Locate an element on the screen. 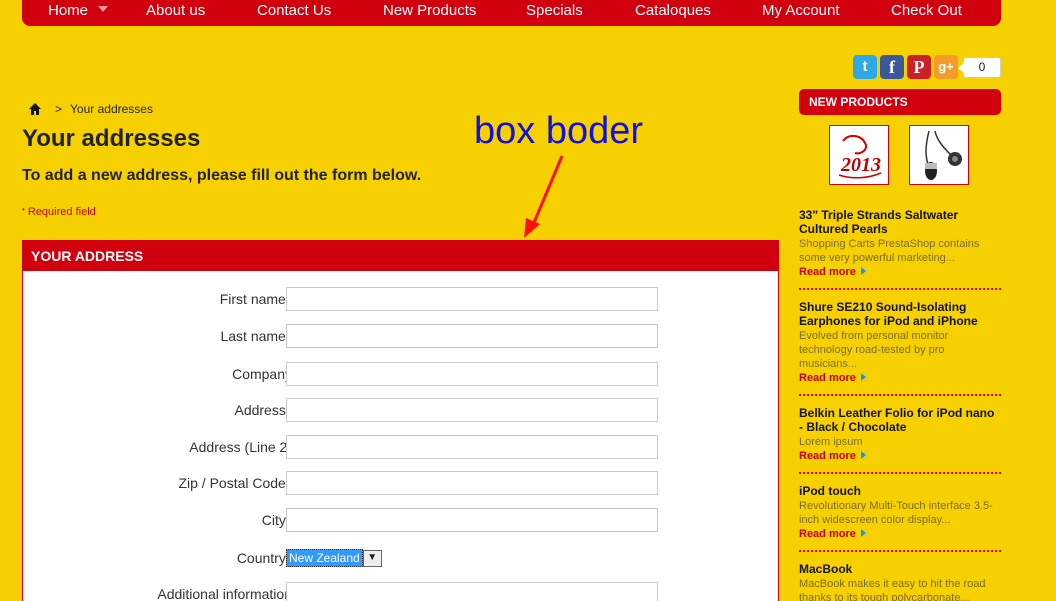  city-row: City• is located at coordinates (401, 520).